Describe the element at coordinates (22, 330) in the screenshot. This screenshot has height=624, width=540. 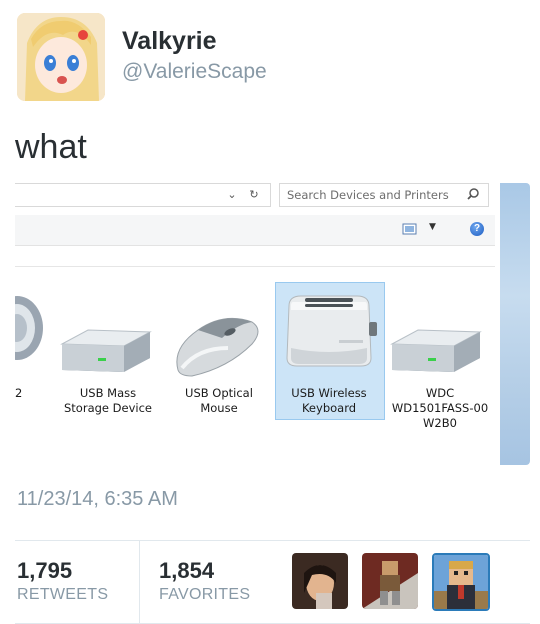
I see `partial-device-icon` at that location.